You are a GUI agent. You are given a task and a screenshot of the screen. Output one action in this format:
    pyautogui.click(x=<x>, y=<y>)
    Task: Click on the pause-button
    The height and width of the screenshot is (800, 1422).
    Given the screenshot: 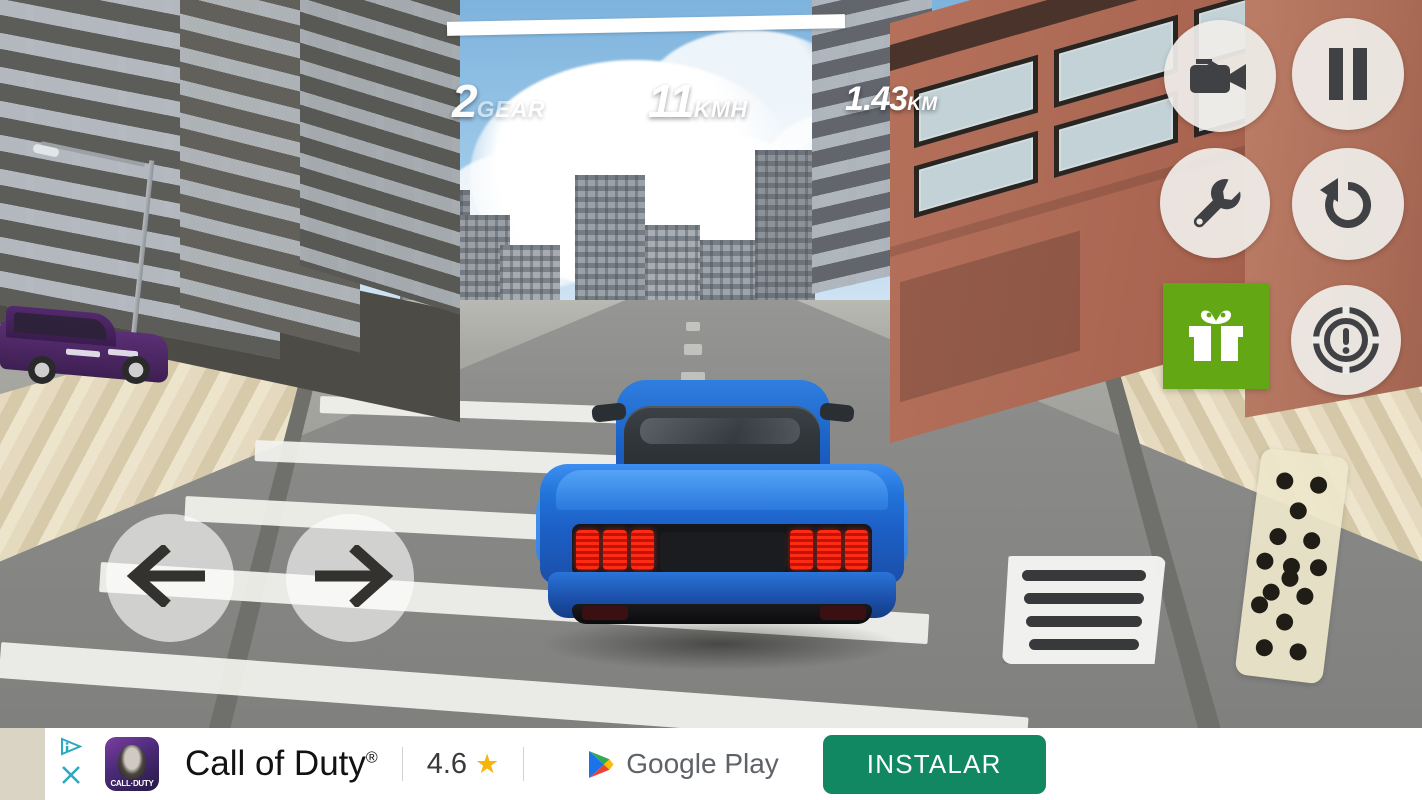 What is the action you would take?
    pyautogui.click(x=1348, y=74)
    